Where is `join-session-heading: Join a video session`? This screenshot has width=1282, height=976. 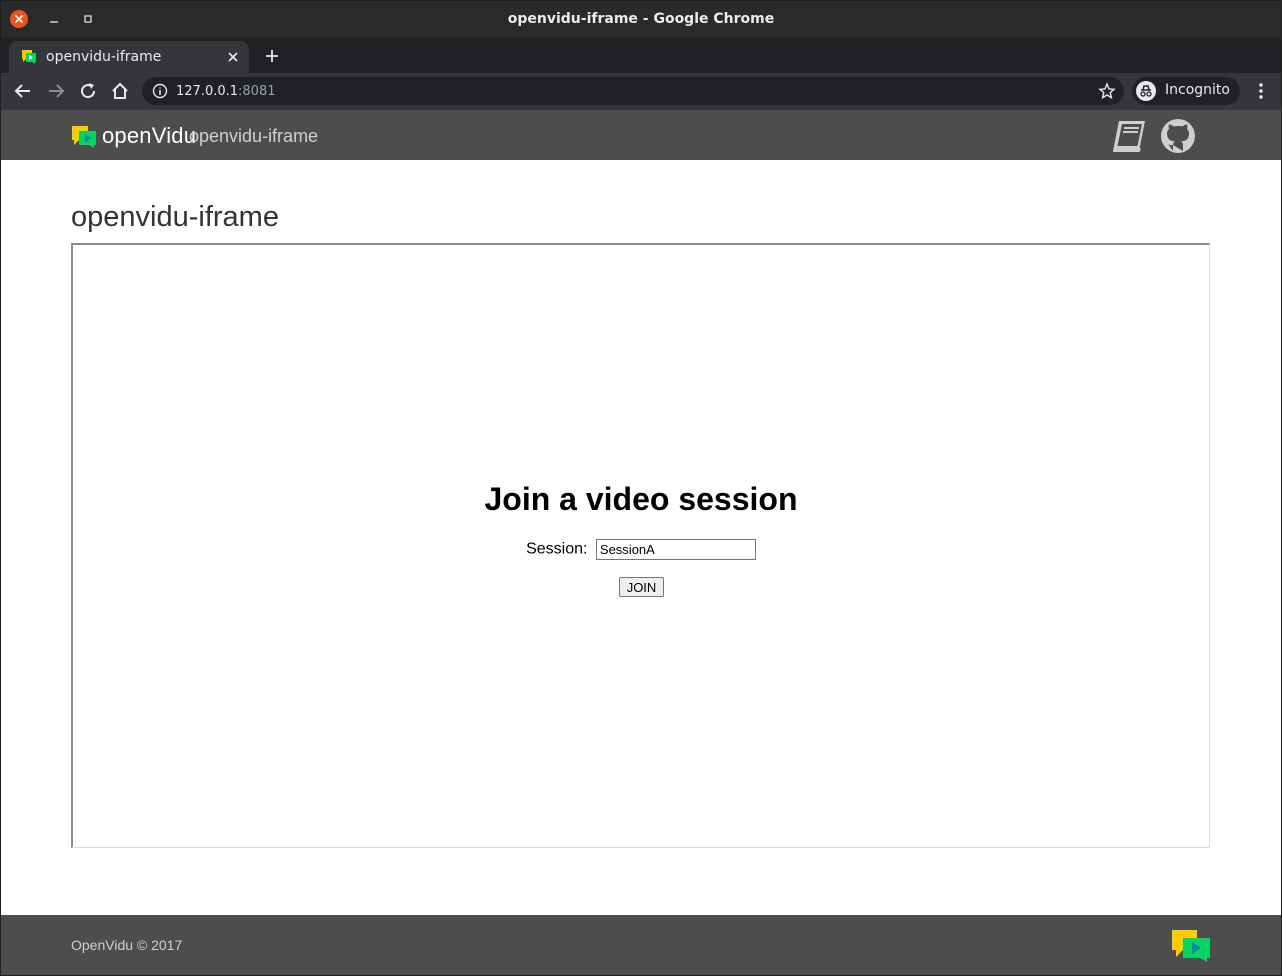
join-session-heading: Join a video session is located at coordinates (641, 499).